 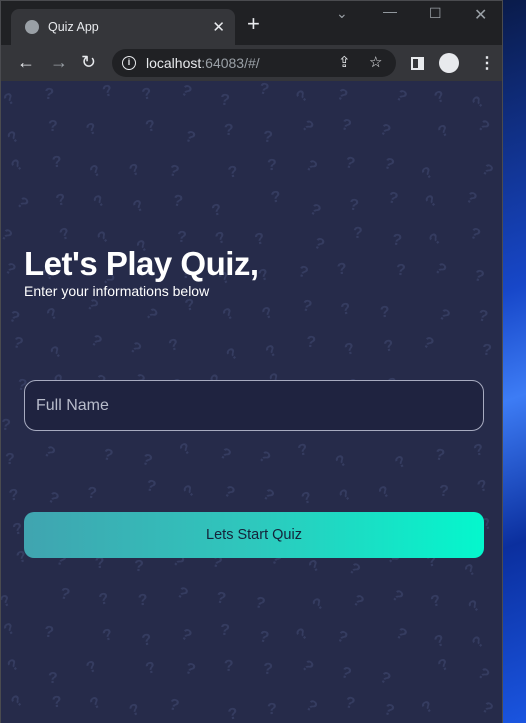 What do you see at coordinates (123, 27) in the screenshot?
I see `tab-quiz-app: Quiz App ✕` at bounding box center [123, 27].